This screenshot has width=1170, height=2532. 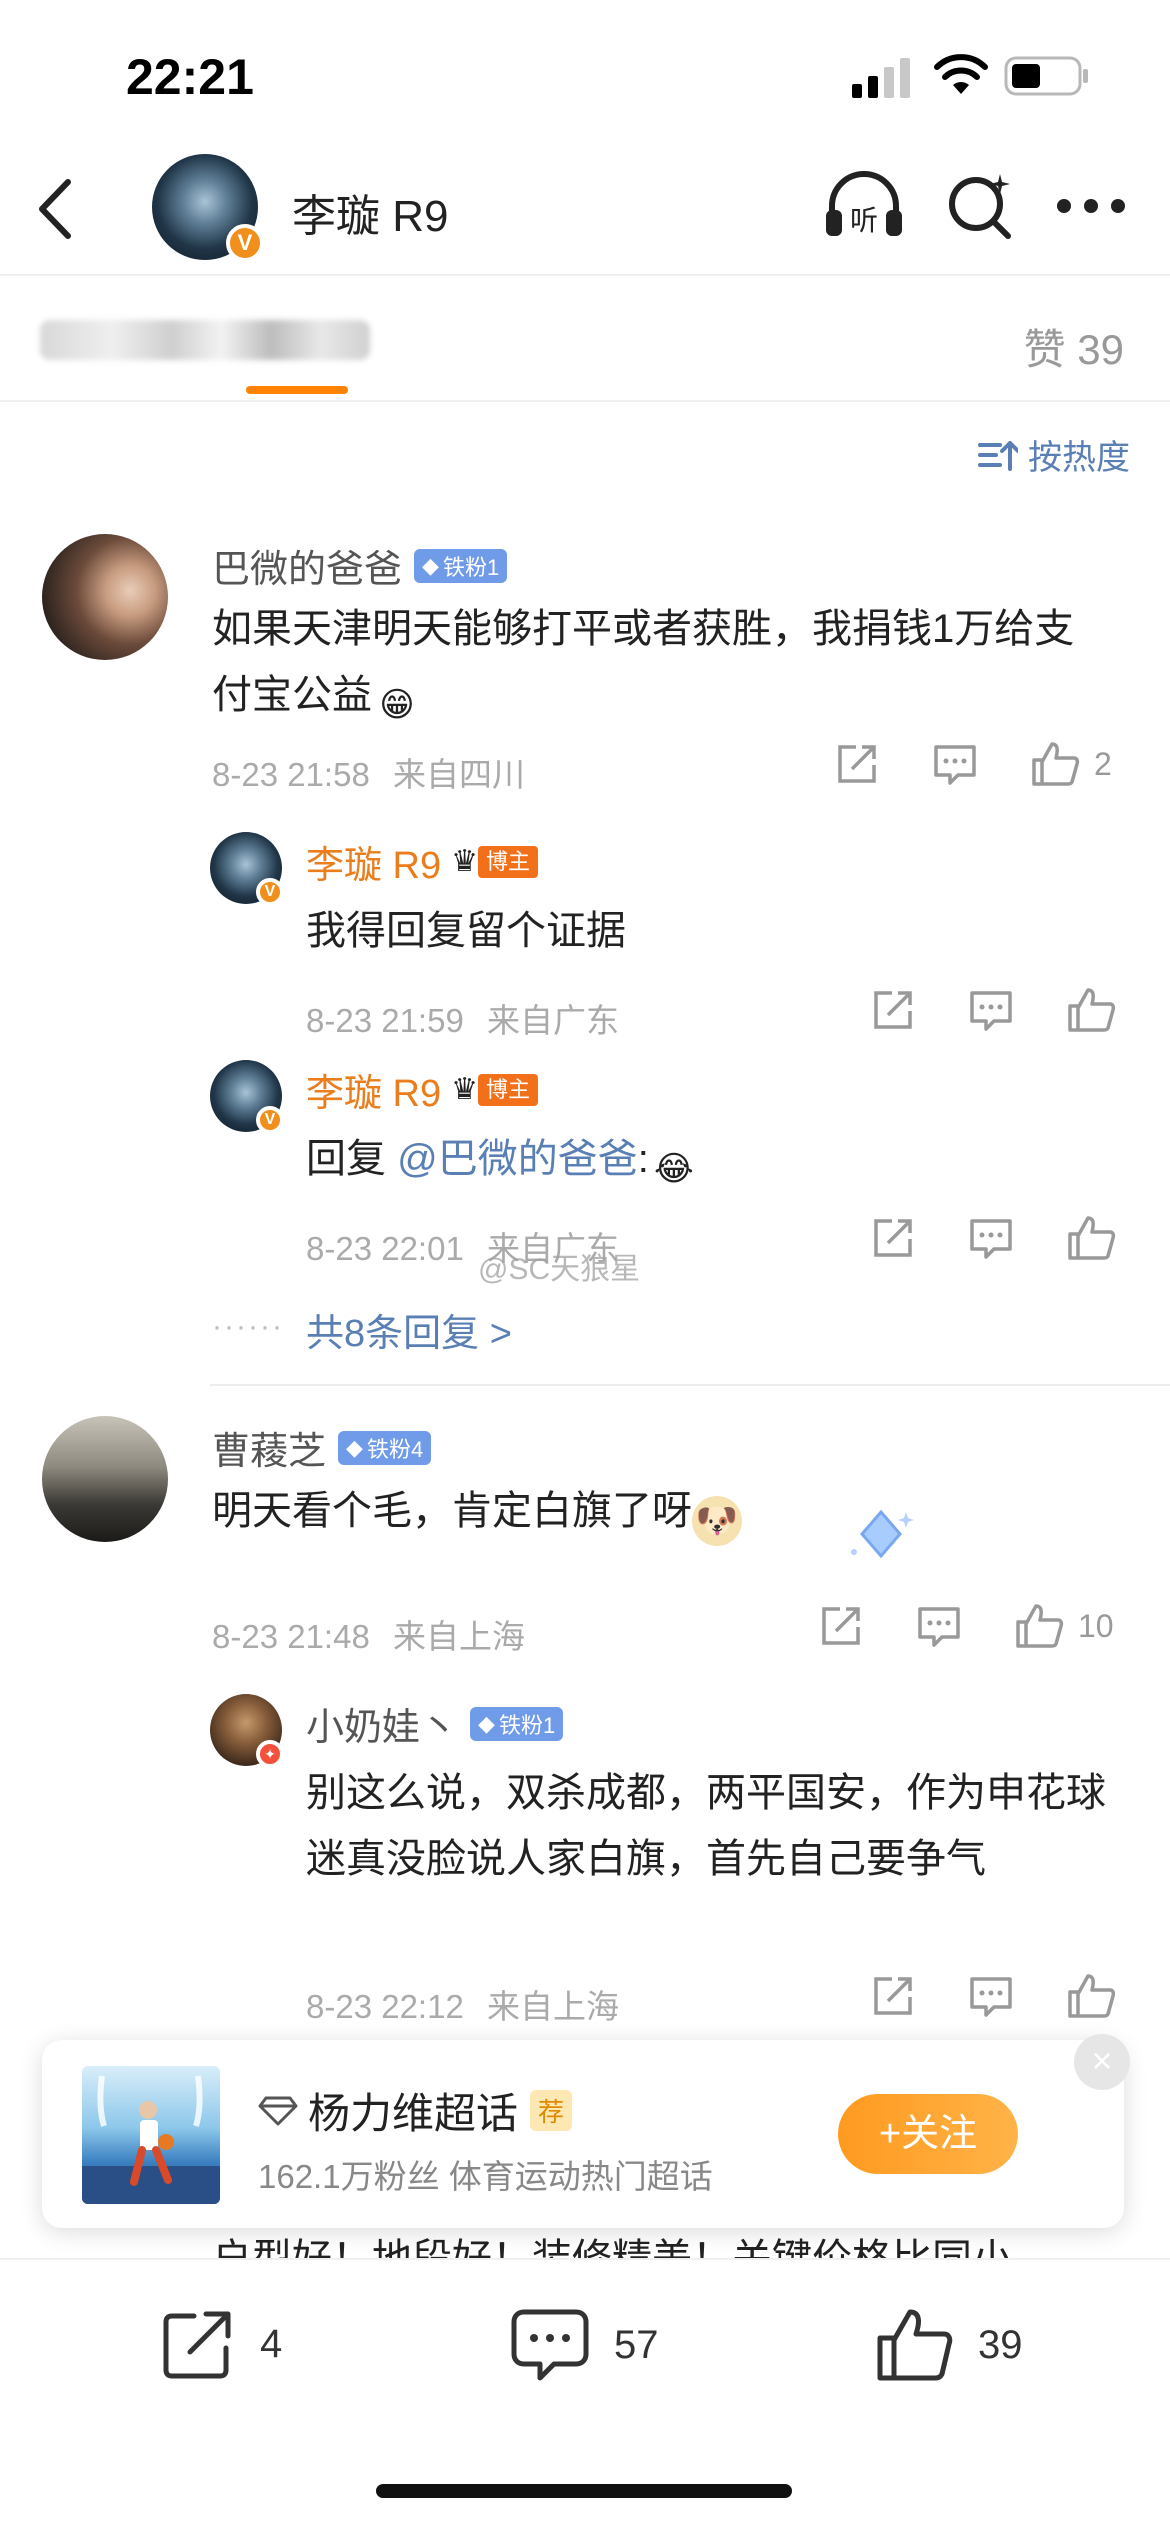 What do you see at coordinates (980, 206) in the screenshot?
I see `search-icon` at bounding box center [980, 206].